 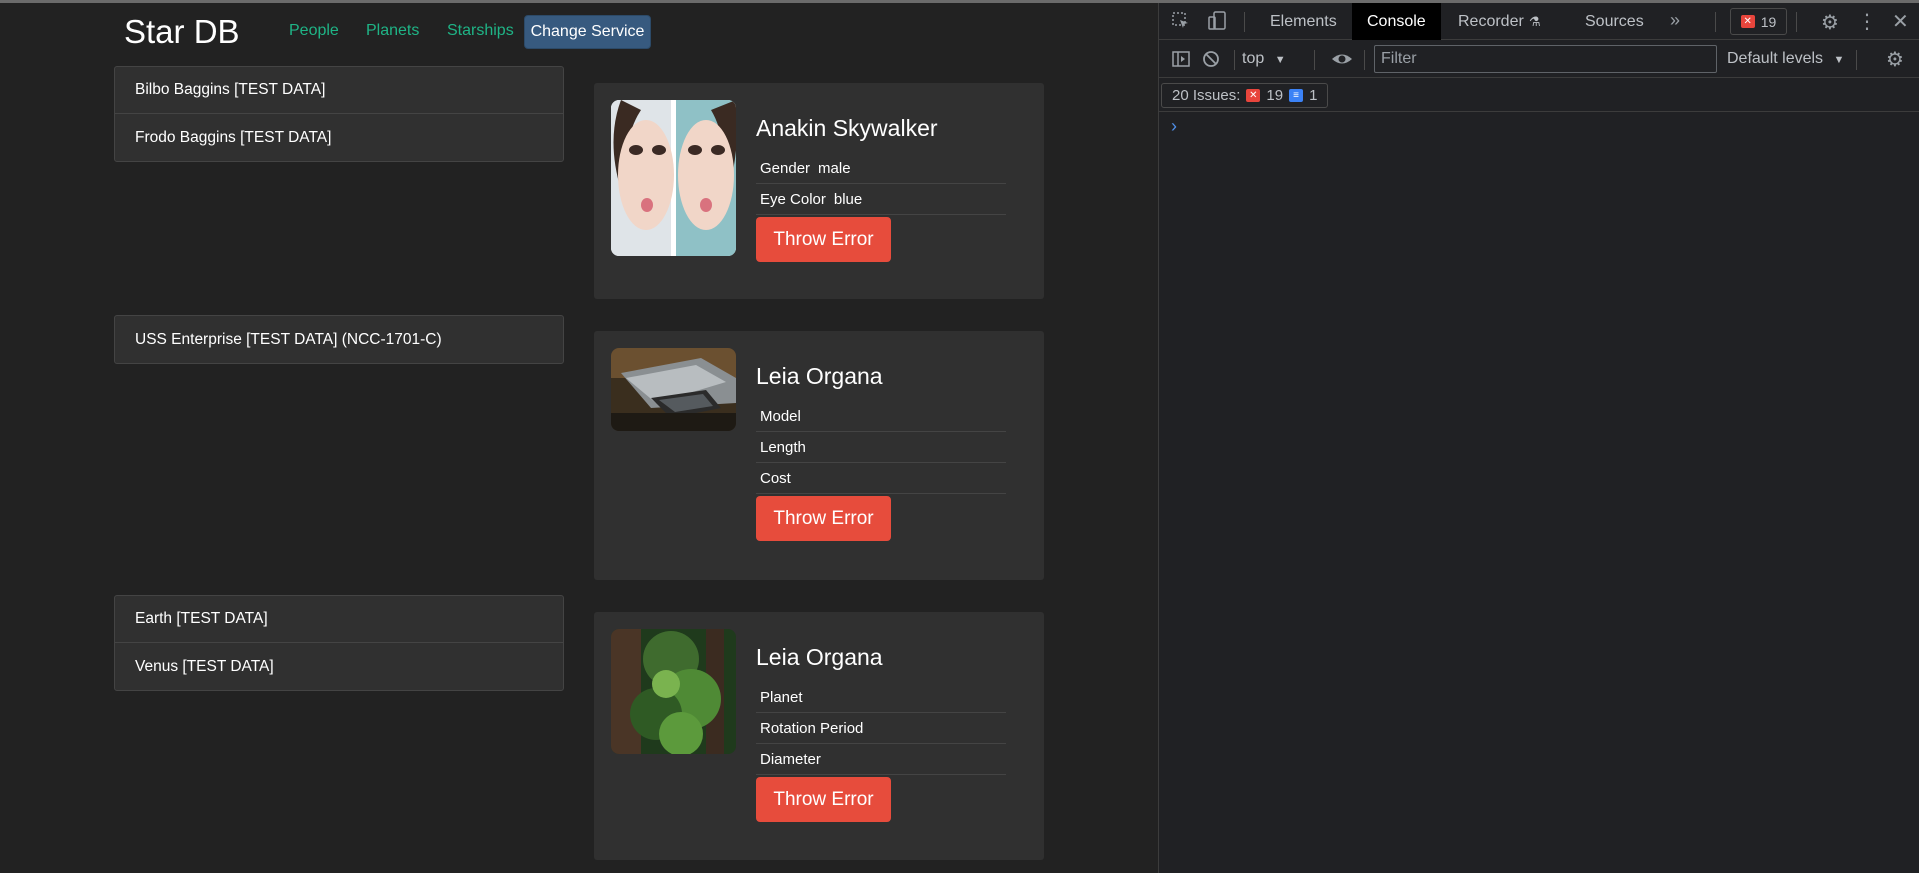 I want to click on detail-row: Model, so click(x=881, y=416).